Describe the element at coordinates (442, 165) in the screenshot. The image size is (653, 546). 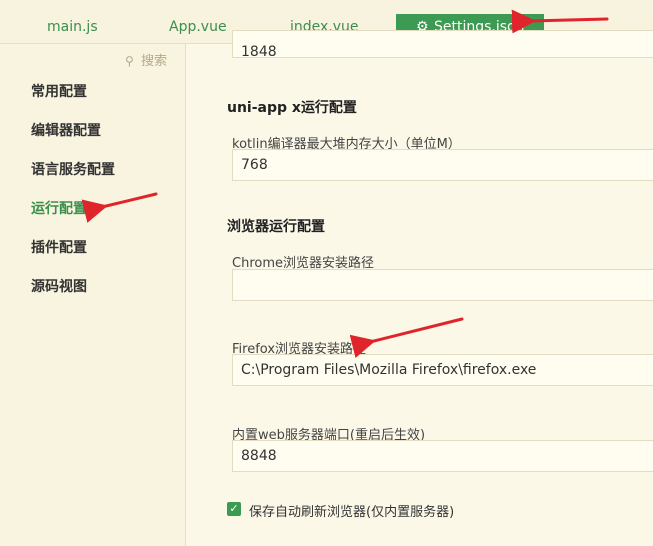
I see `kotlin-heap-input: 768` at that location.